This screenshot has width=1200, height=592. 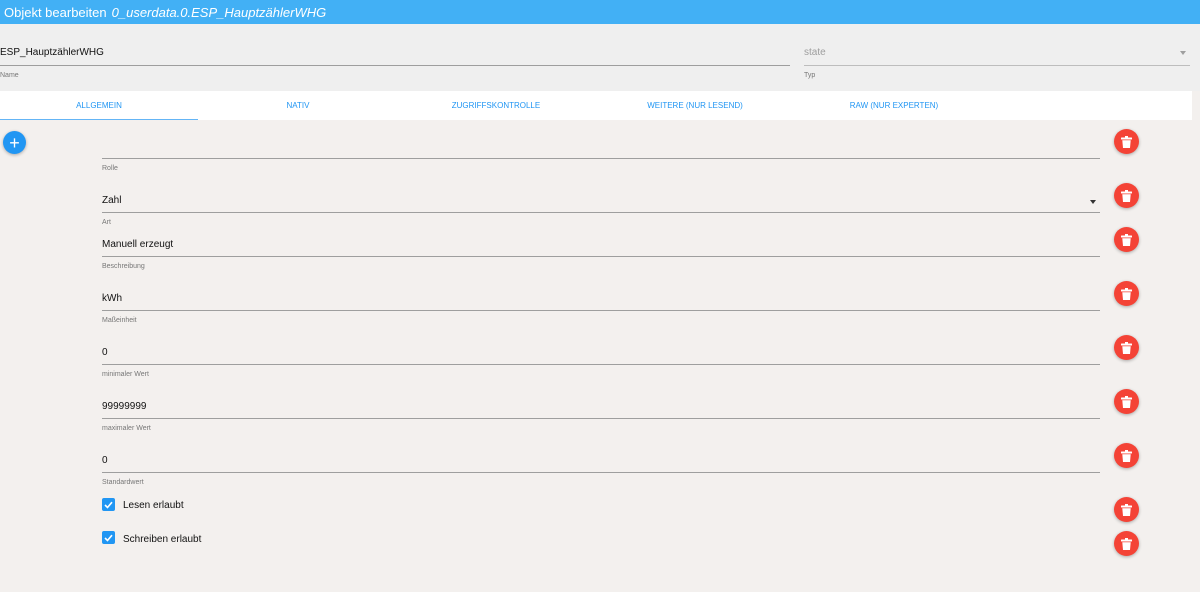 I want to click on dialog-title: Objekt bearbeiten, so click(x=55, y=12).